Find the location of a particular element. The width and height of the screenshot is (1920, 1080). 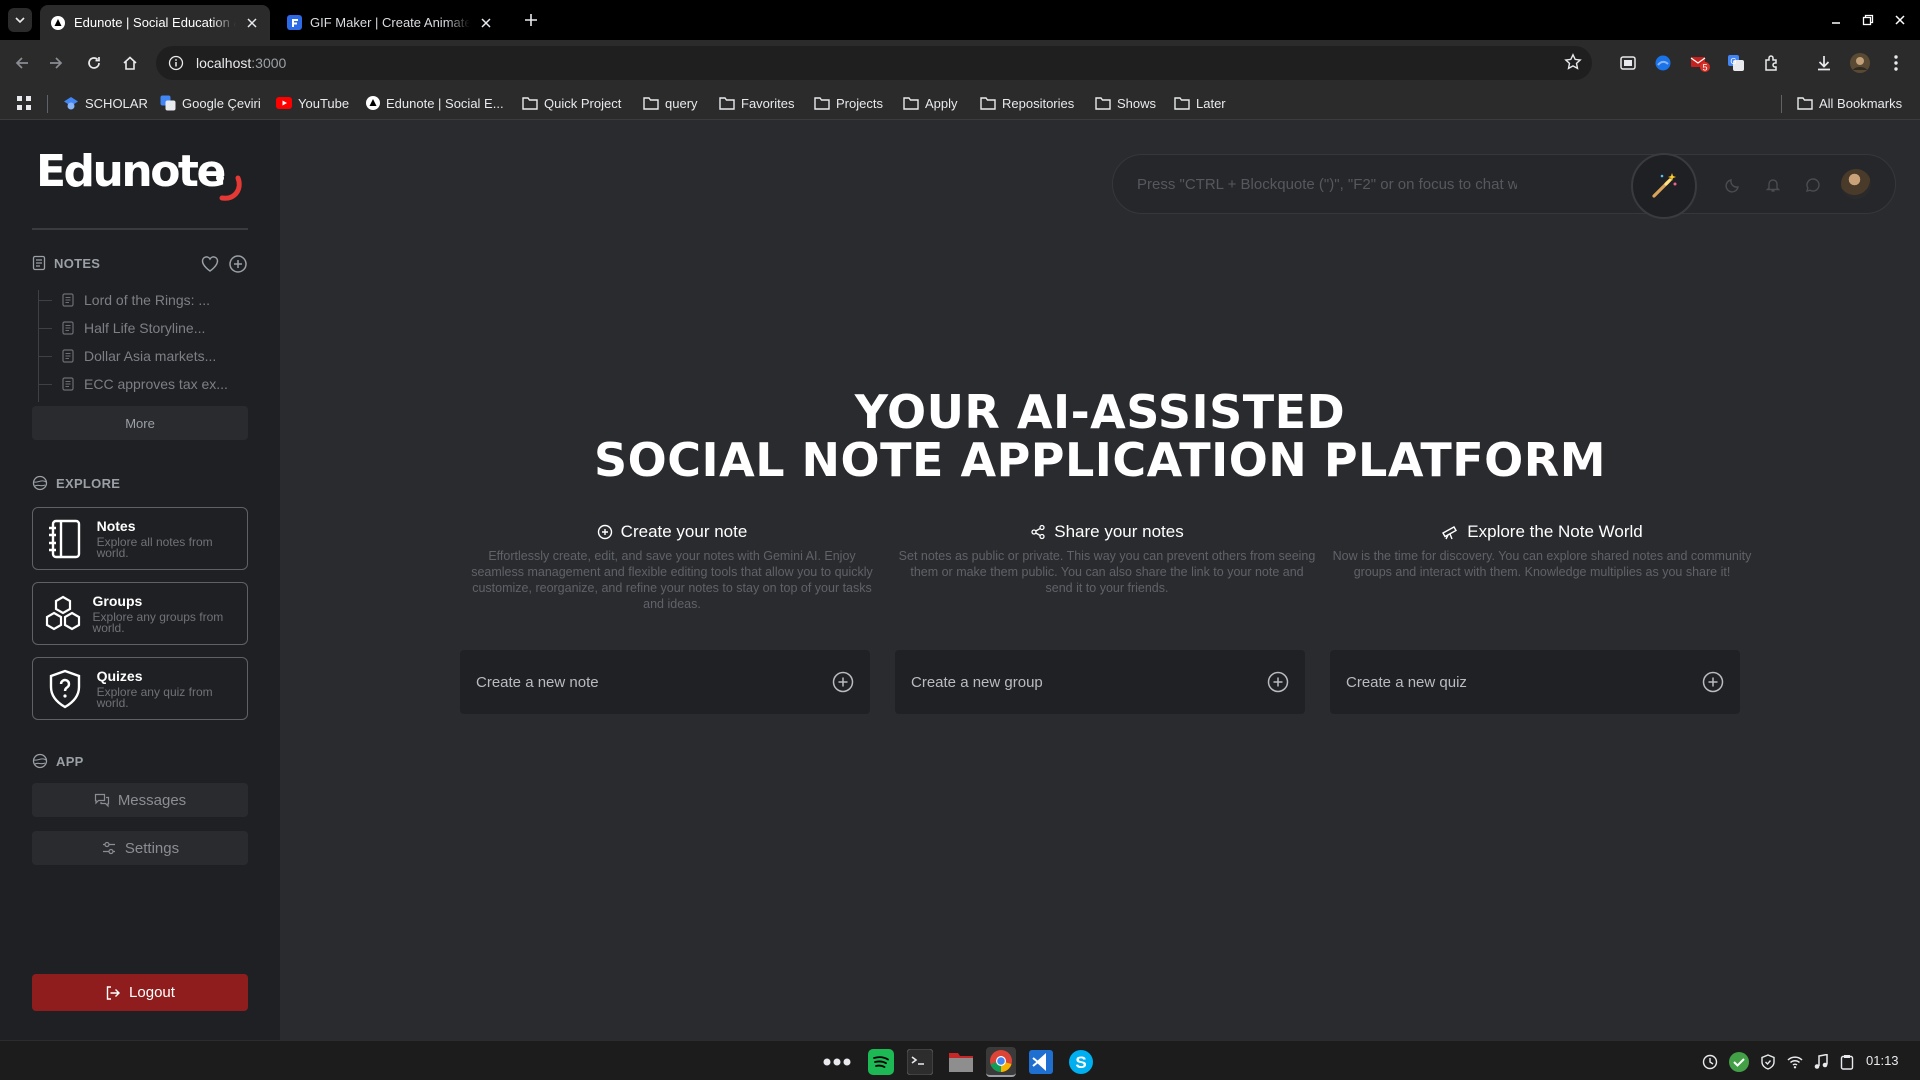

music-note-icon is located at coordinates (1821, 1062).